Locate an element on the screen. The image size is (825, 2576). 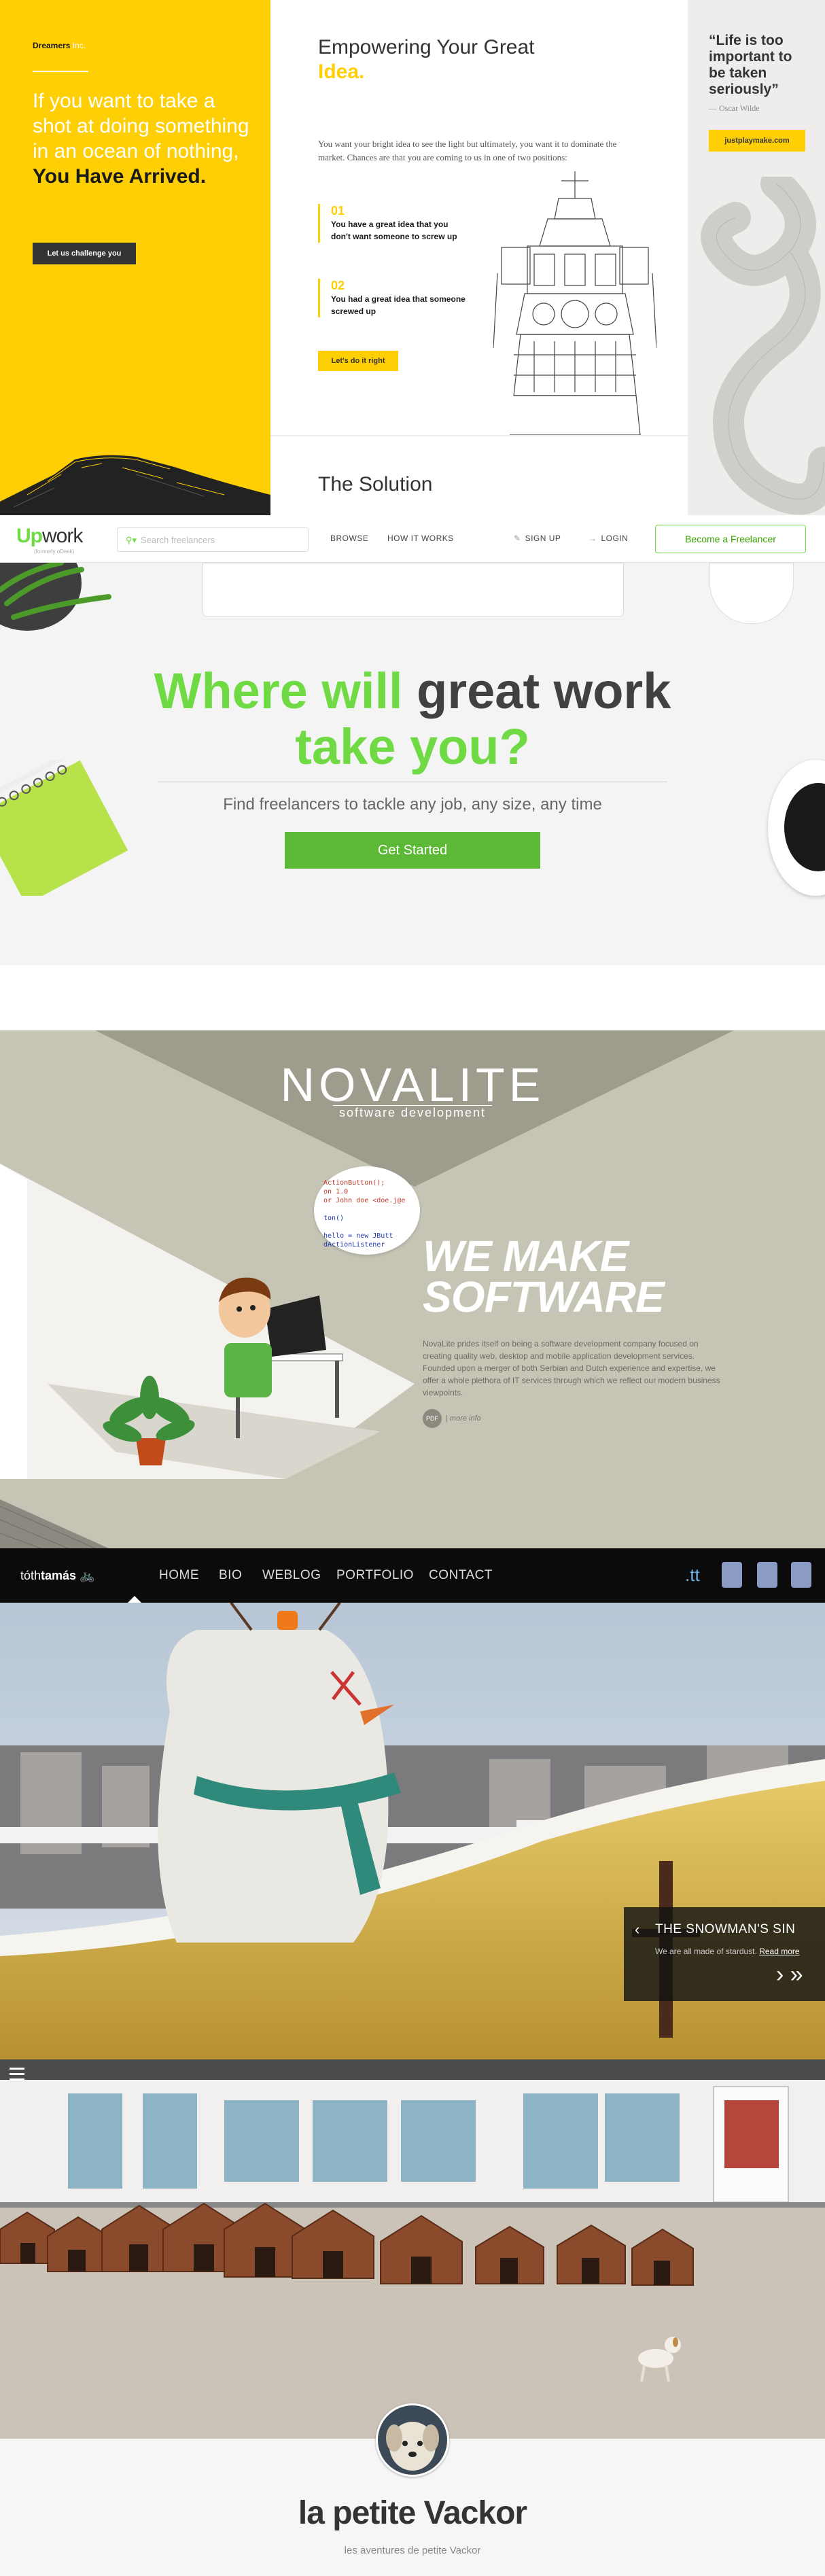
menu-icon is located at coordinates (17, 2074).